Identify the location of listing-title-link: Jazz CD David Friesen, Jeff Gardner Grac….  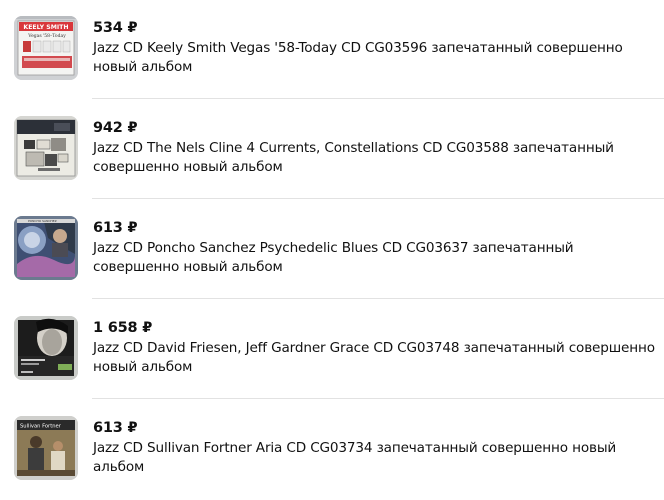
(376, 358).